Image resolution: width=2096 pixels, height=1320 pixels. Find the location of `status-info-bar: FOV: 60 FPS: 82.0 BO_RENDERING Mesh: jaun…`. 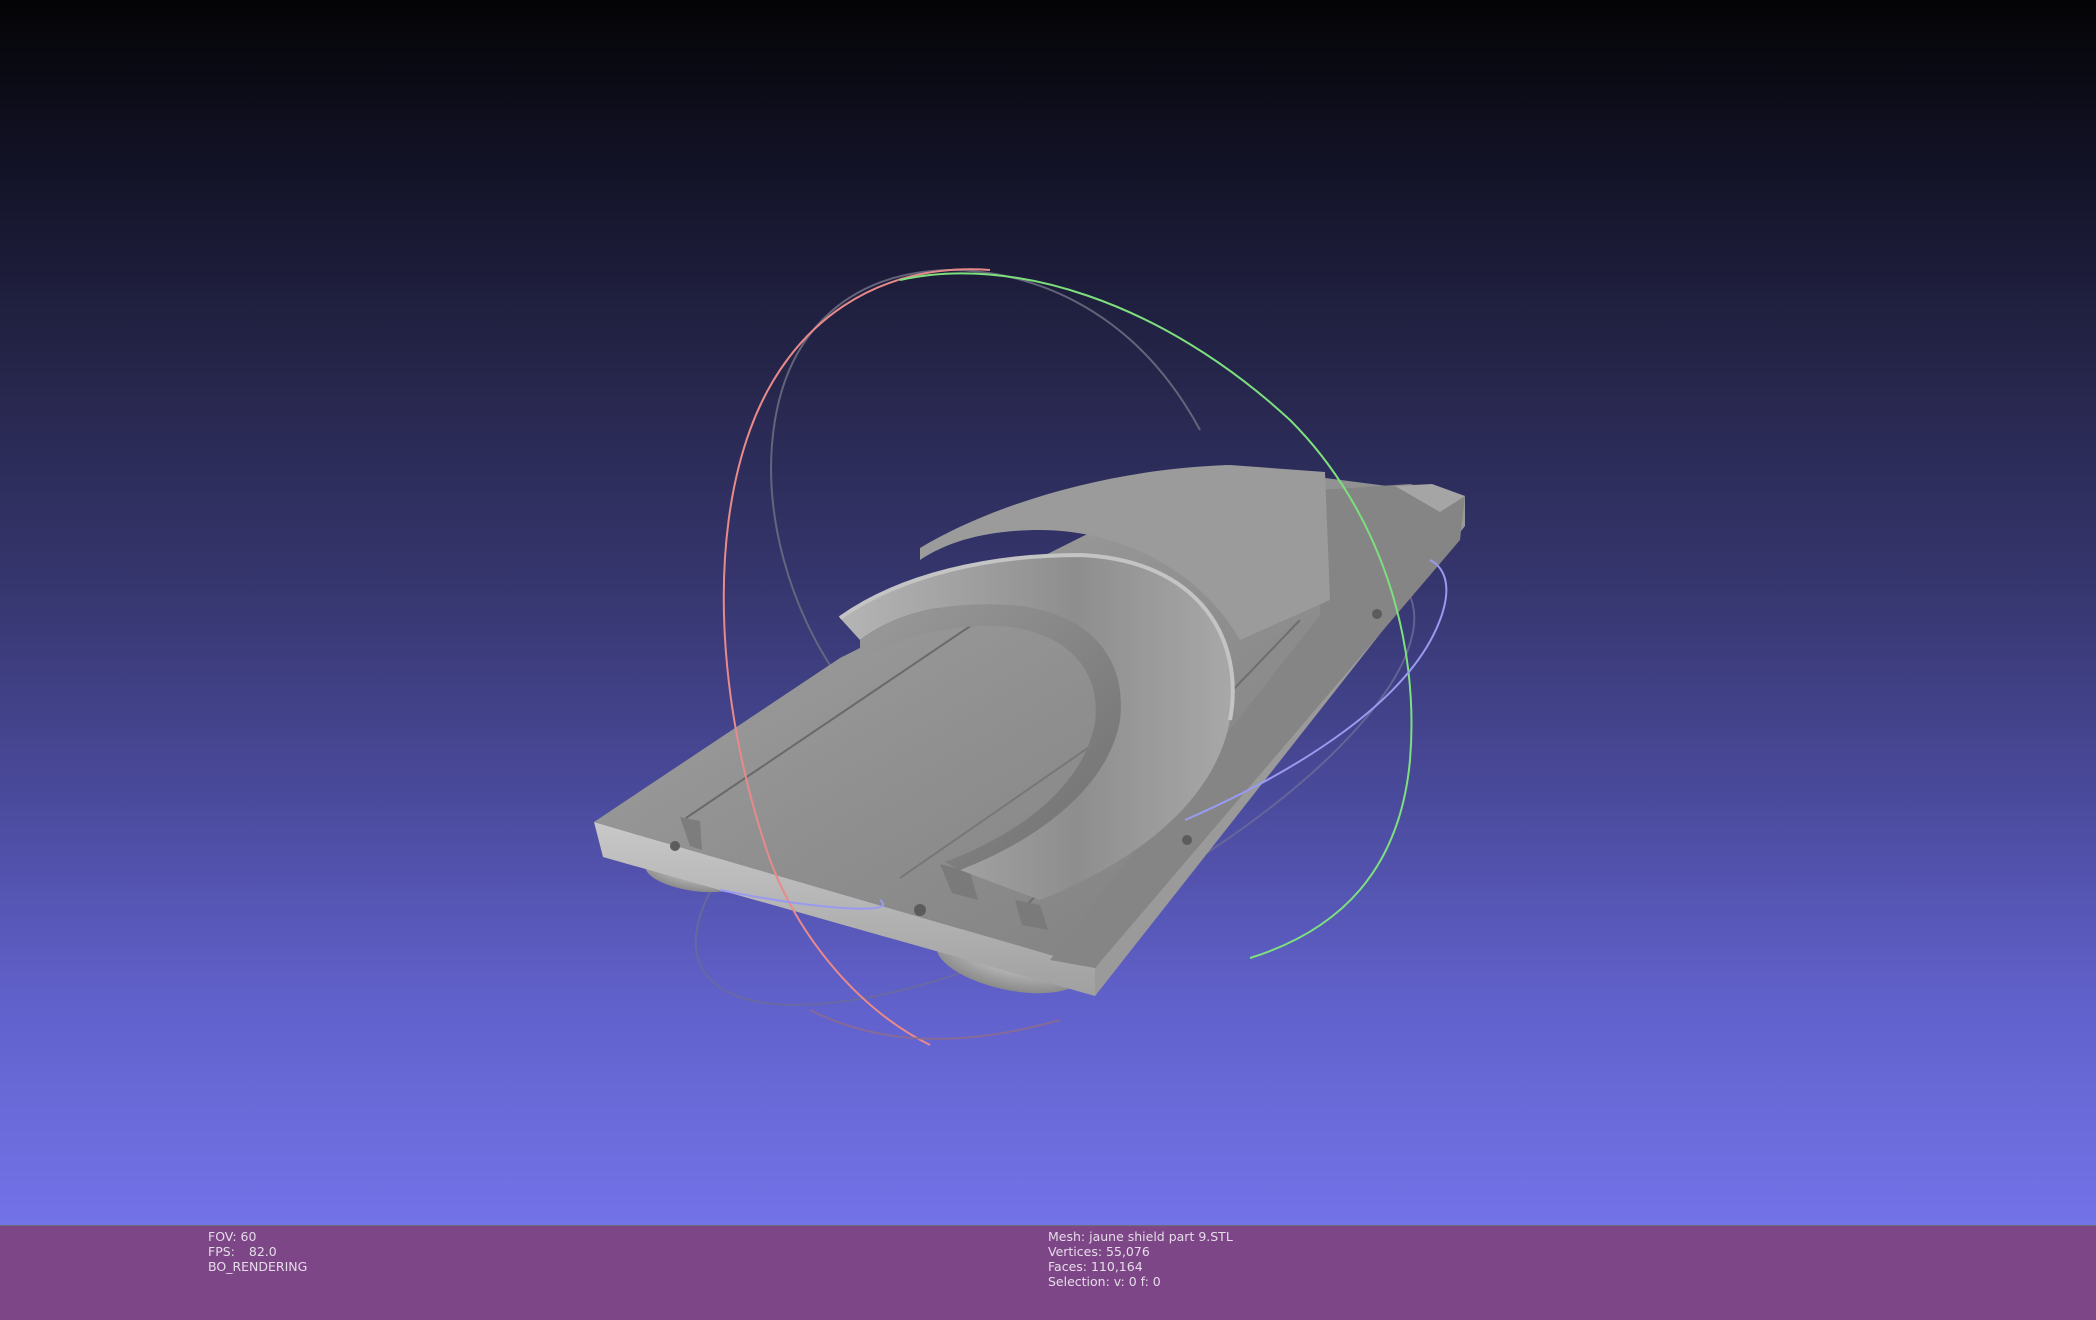

status-info-bar: FOV: 60 FPS: 82.0 BO_RENDERING Mesh: jaun… is located at coordinates (1048, 1272).